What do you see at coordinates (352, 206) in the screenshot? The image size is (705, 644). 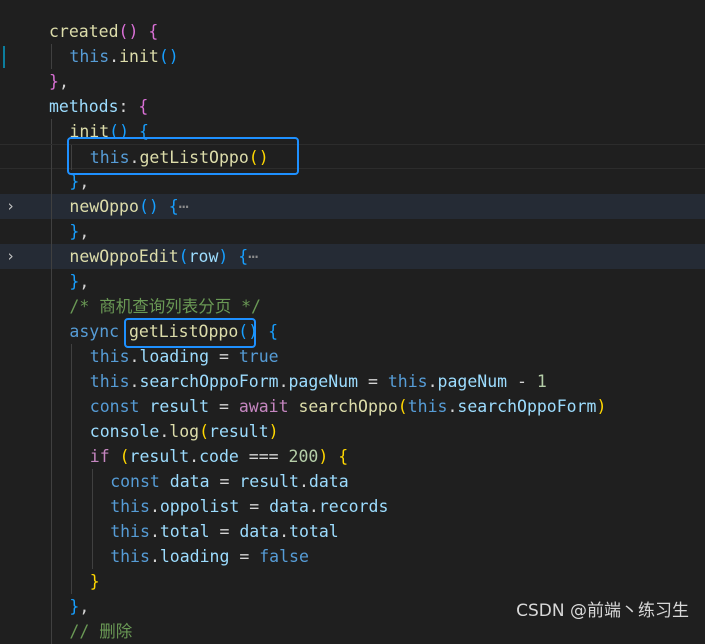 I see `code-line: › newOppo() {⋯` at bounding box center [352, 206].